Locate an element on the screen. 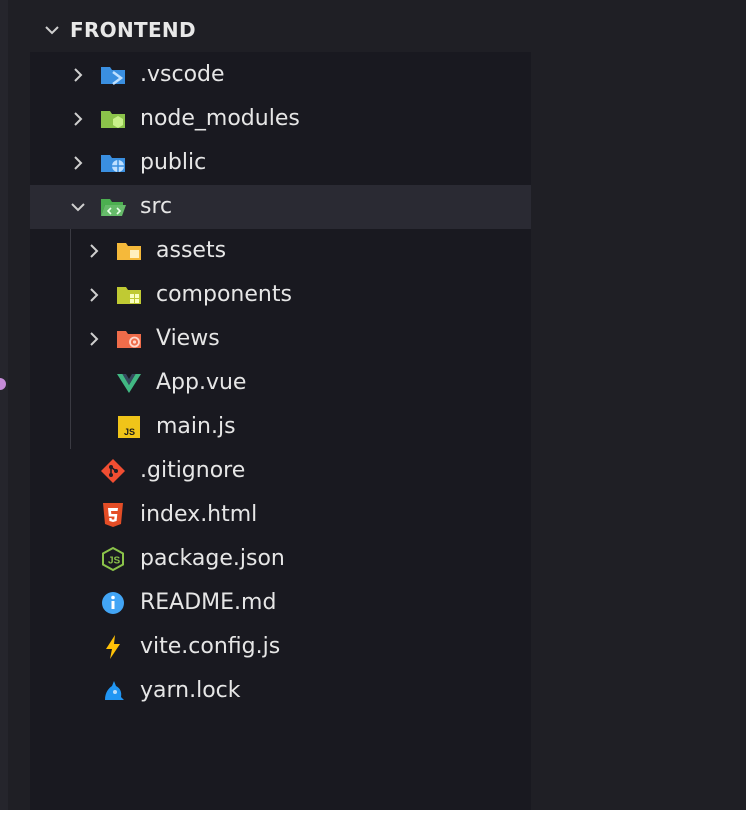 The width and height of the screenshot is (746, 823). views-folder-icon is located at coordinates (129, 339).